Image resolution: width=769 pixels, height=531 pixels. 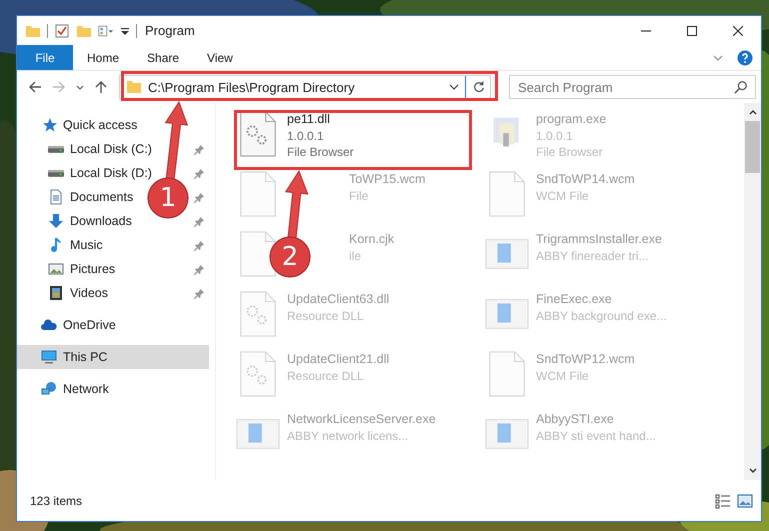 What do you see at coordinates (585, 359) in the screenshot?
I see `file-name: SndToWP12.wcm` at bounding box center [585, 359].